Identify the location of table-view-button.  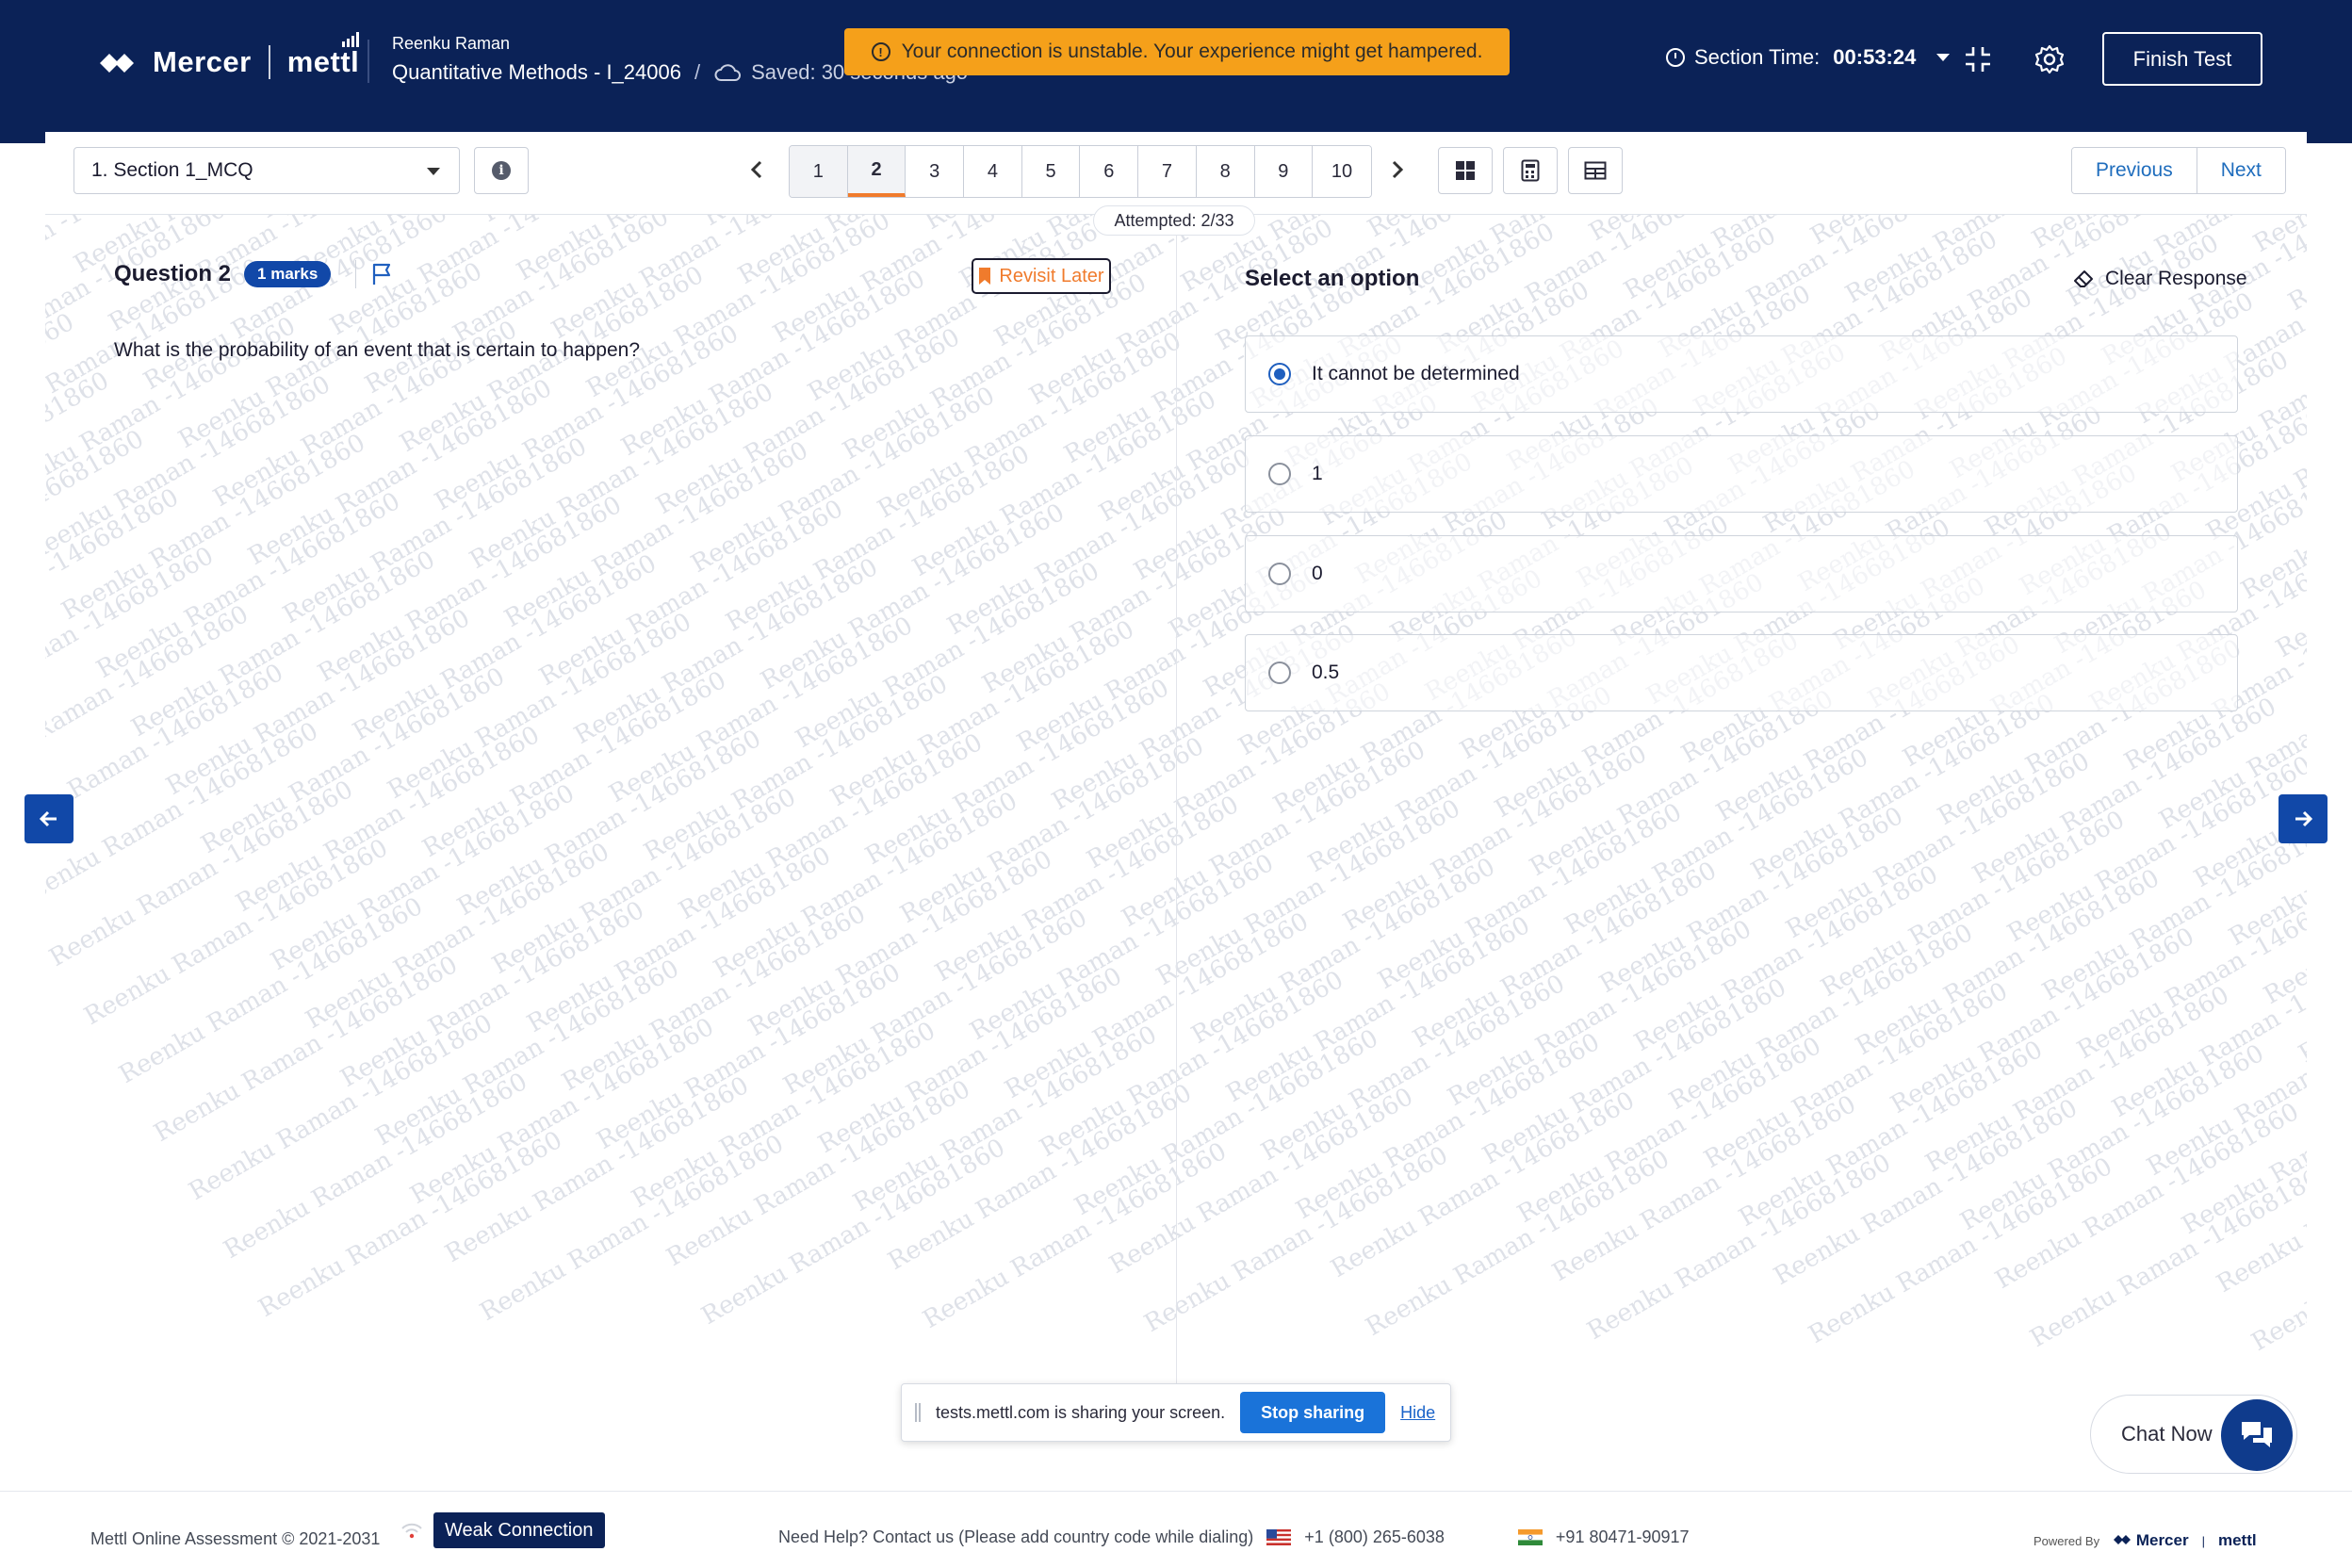
(1596, 170).